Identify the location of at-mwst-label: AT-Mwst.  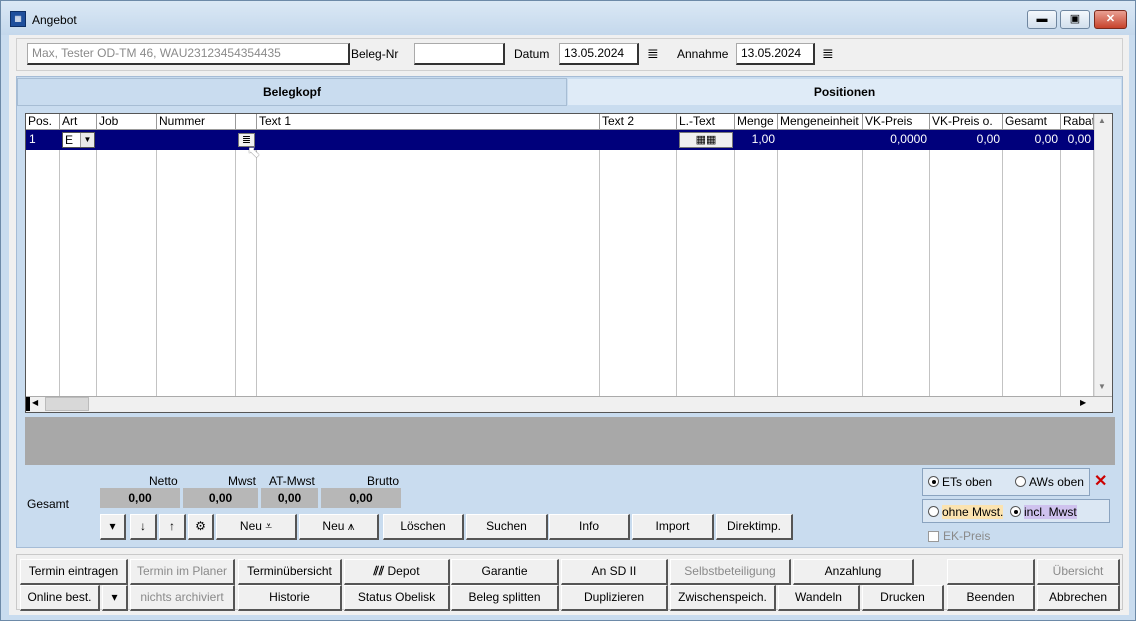
(292, 481).